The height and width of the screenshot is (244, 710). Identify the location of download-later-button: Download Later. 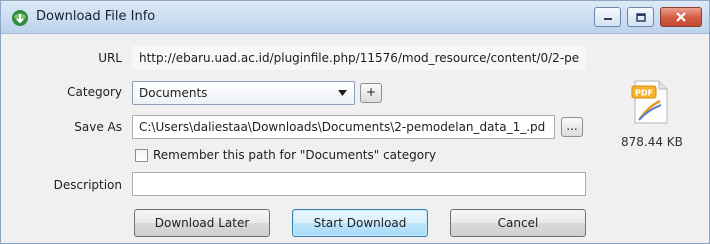
(202, 223).